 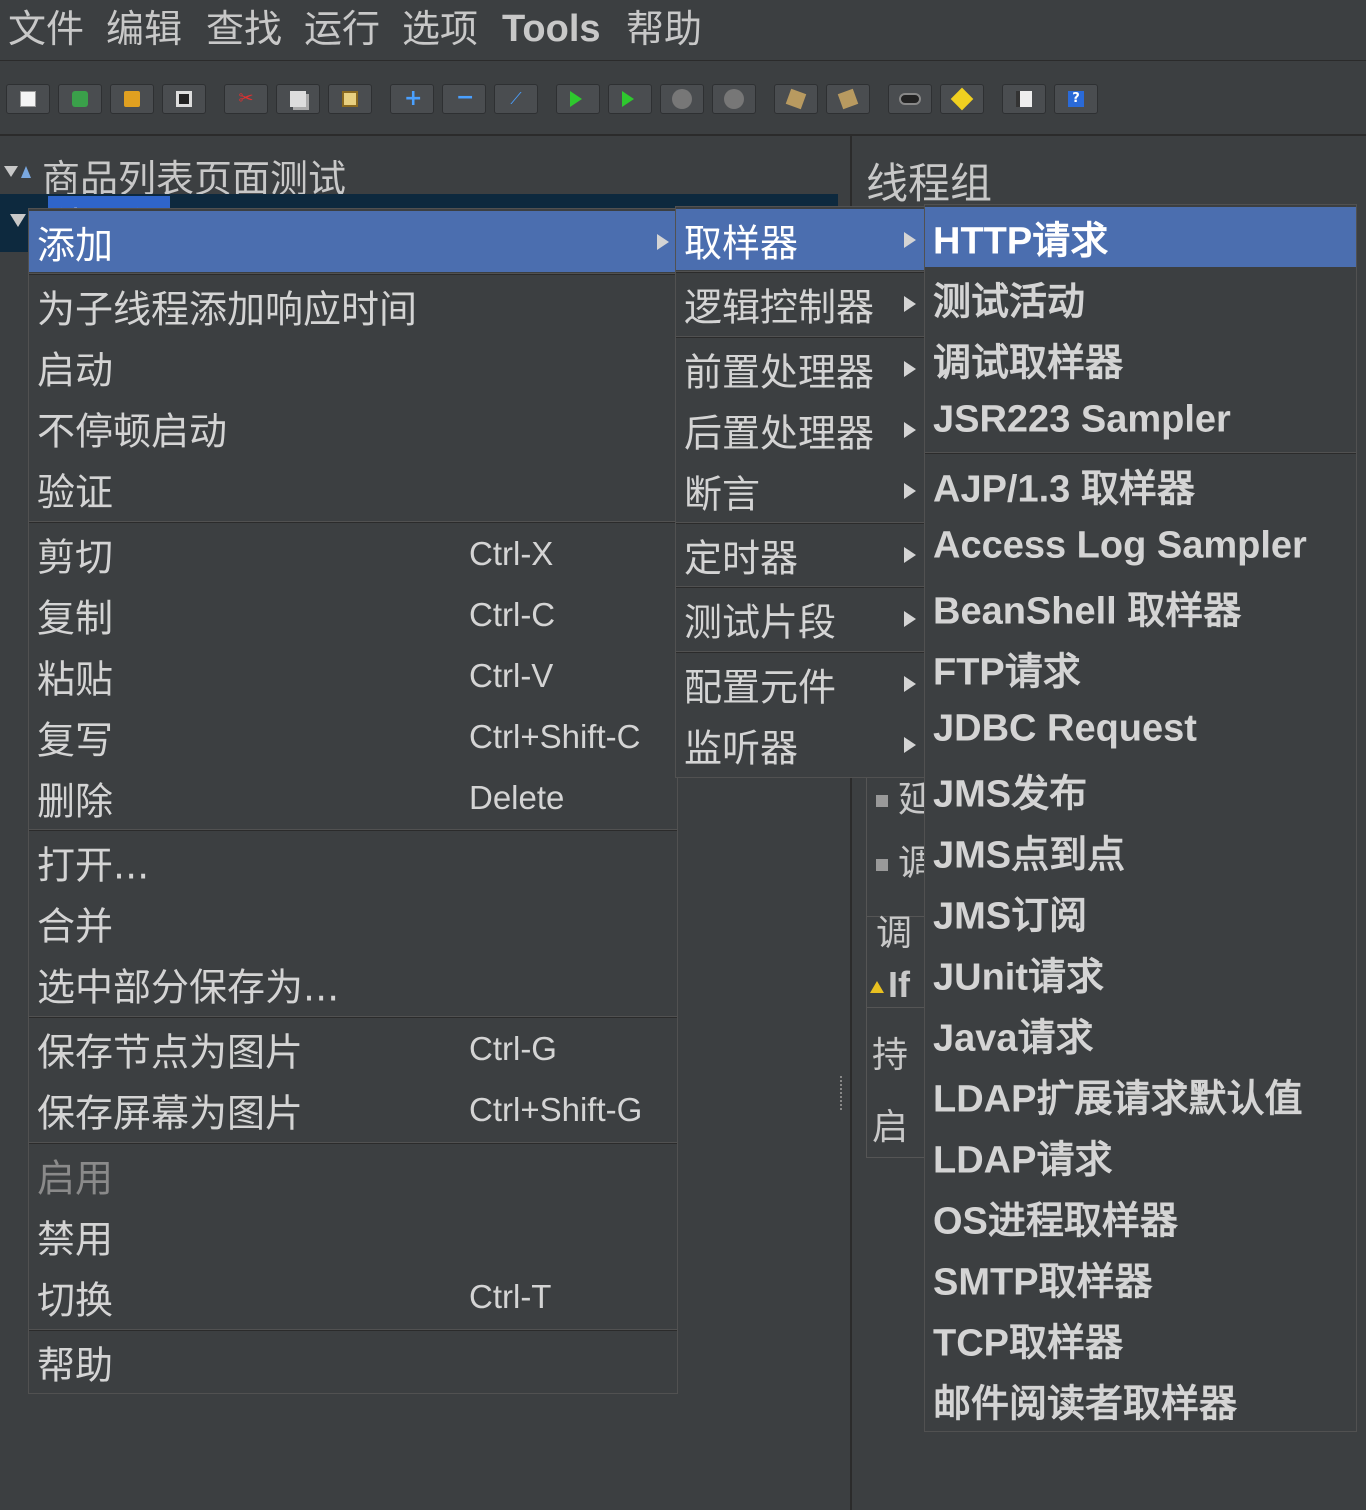 I want to click on menu-item-ldap-extended-request: LDAP扩展请求默认值, so click(x=1140, y=1094).